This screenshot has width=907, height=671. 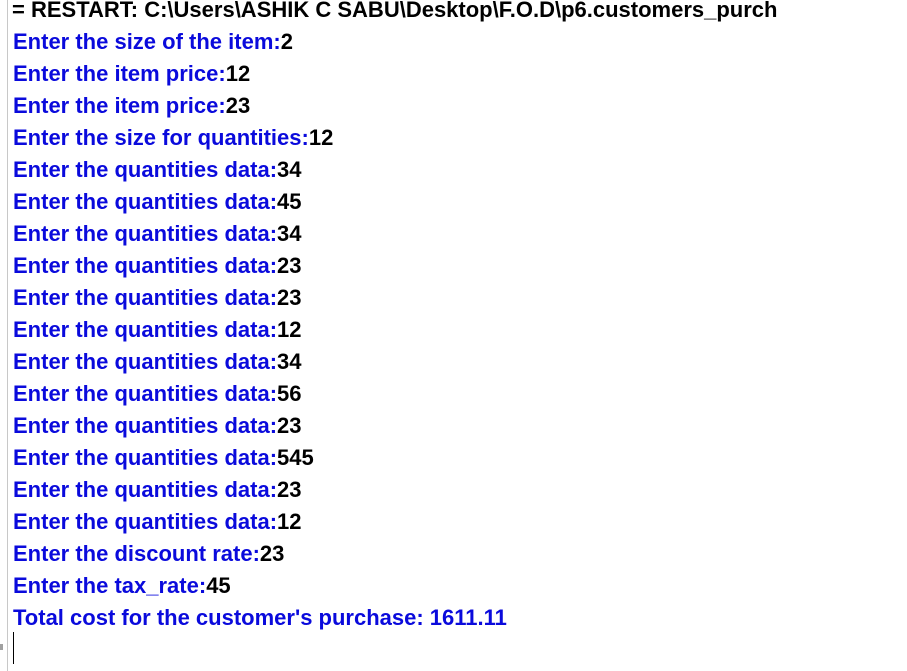 What do you see at coordinates (13, 648) in the screenshot?
I see `text-cursor` at bounding box center [13, 648].